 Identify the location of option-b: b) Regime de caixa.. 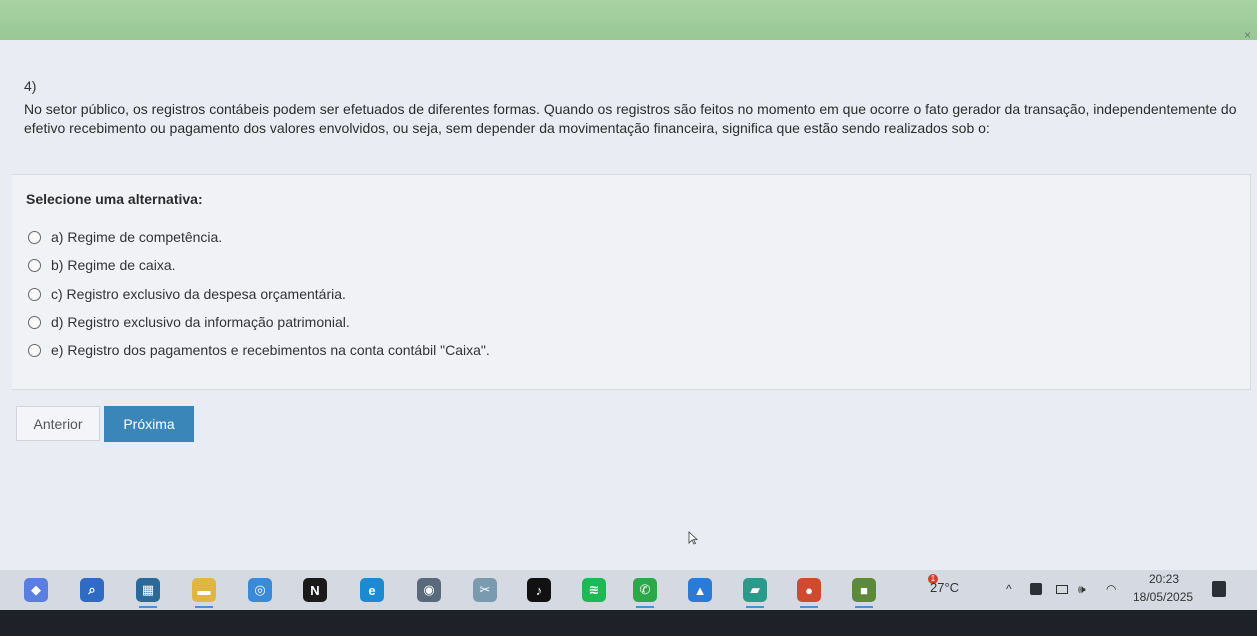
(102, 265).